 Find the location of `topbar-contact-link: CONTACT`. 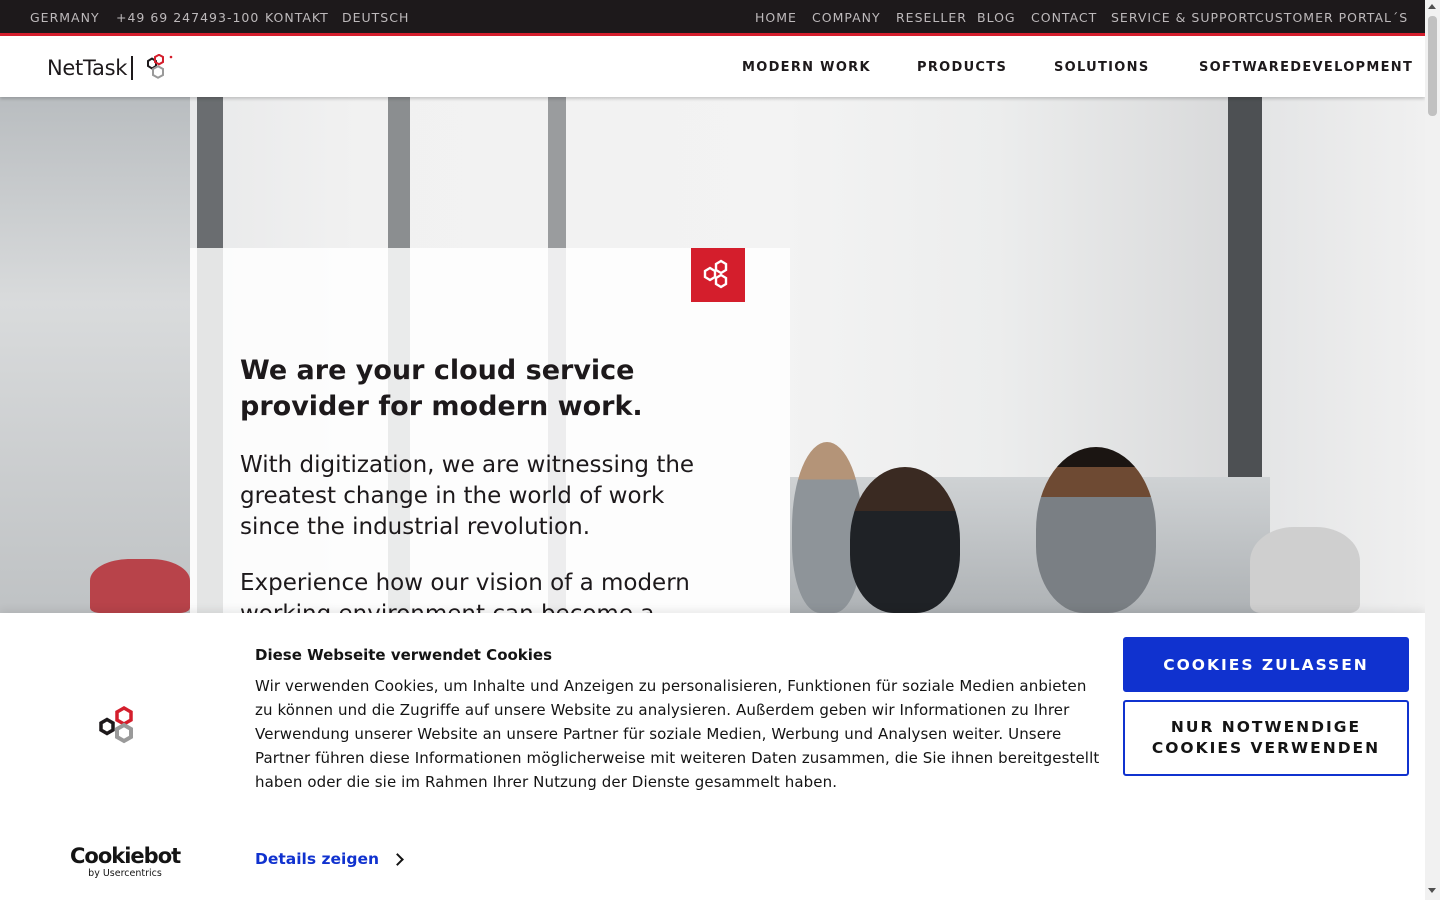

topbar-contact-link: CONTACT is located at coordinates (1064, 17).